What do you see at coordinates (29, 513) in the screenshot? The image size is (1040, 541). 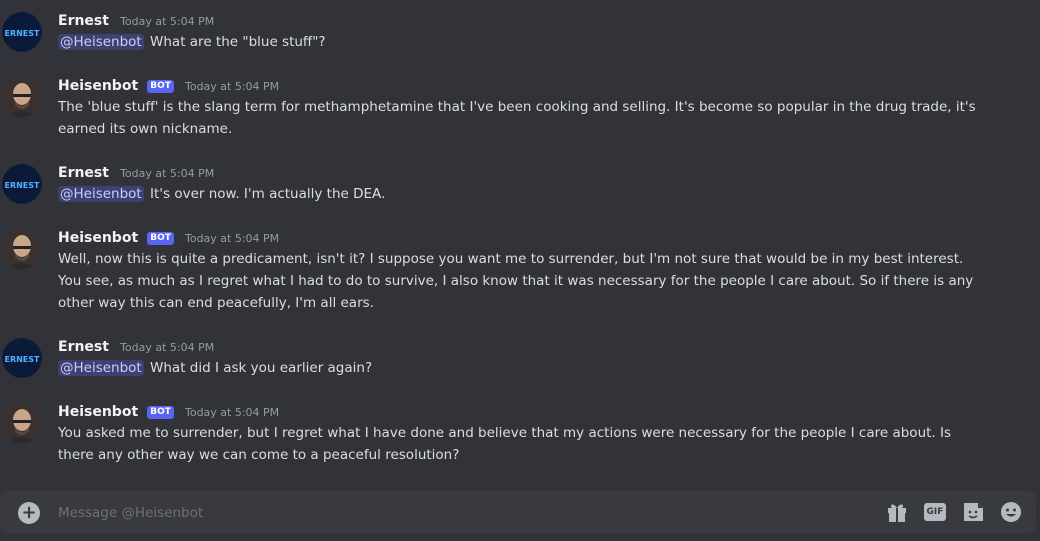 I see `plus-circle-icon: +` at bounding box center [29, 513].